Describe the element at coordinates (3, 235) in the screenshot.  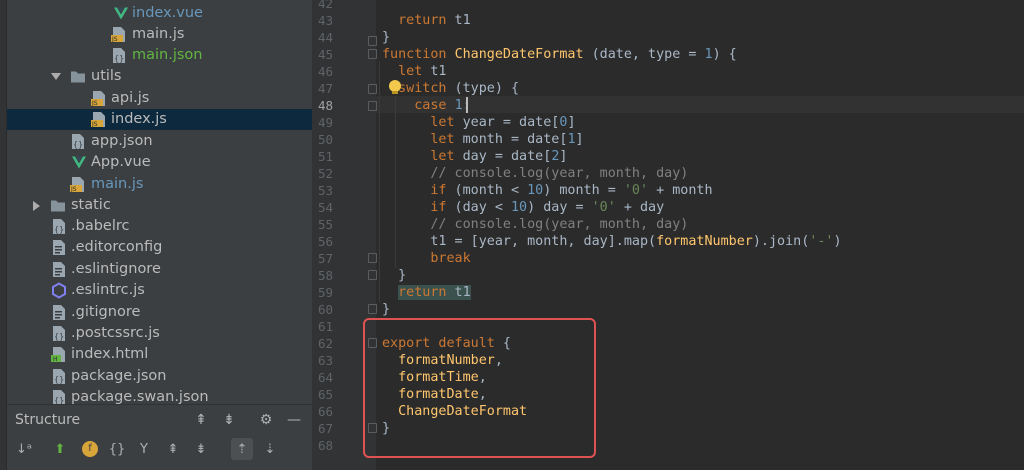
I see `left-toolbar-strip` at that location.